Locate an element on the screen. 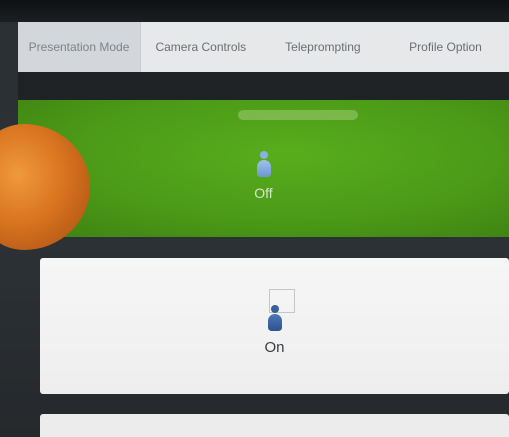 This screenshot has height=437, width=509. tab-profile-options: Profile Option is located at coordinates (447, 47).